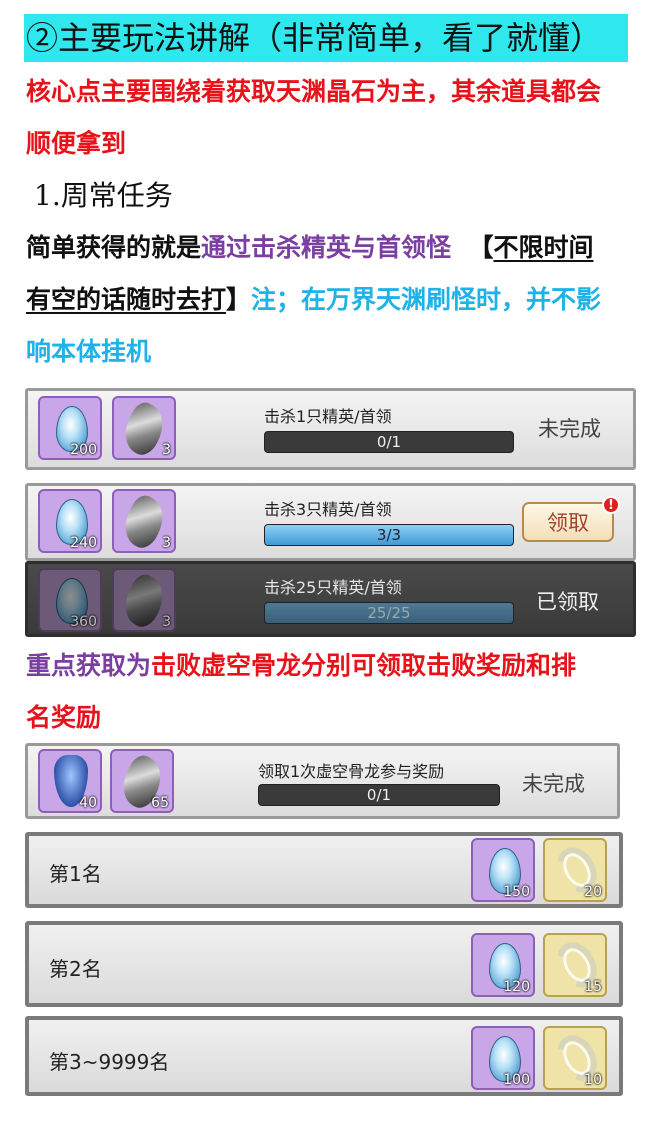 The image size is (651, 1130). What do you see at coordinates (330, 599) in the screenshot?
I see `weekly-task-3: 360 3 击杀25只精英/首领 25/25 已领取` at bounding box center [330, 599].